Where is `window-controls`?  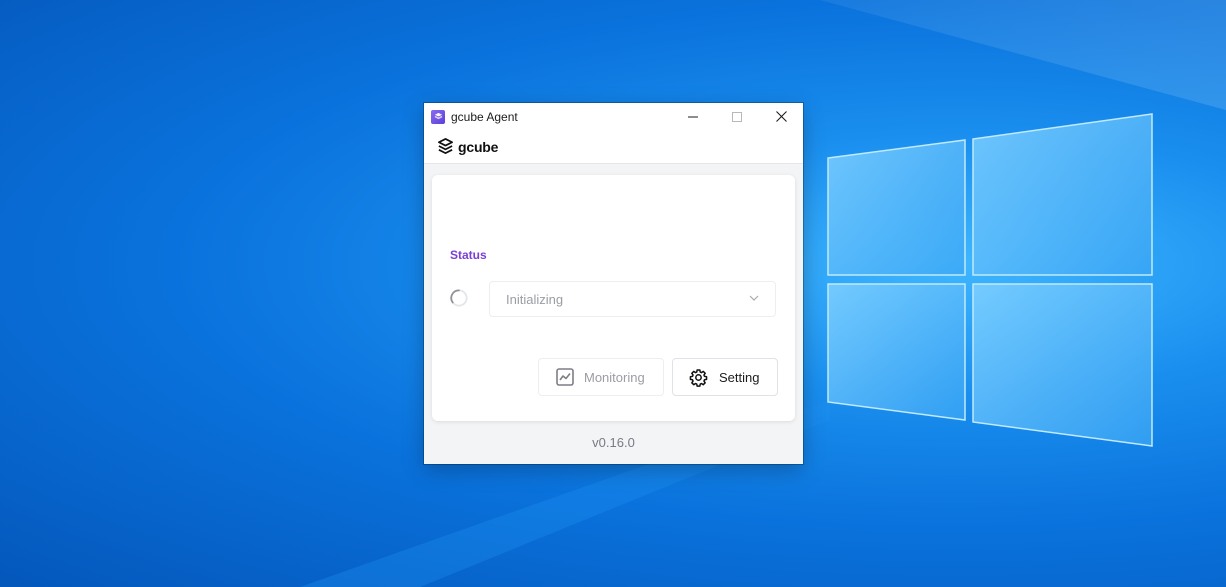 window-controls is located at coordinates (737, 116).